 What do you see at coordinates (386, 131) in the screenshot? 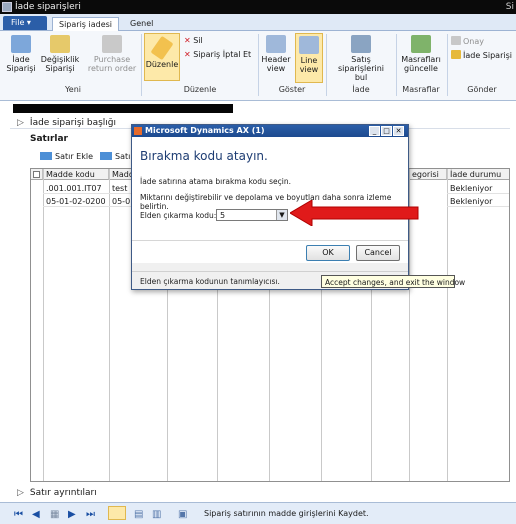
I see `maximize-icon: □` at bounding box center [386, 131].